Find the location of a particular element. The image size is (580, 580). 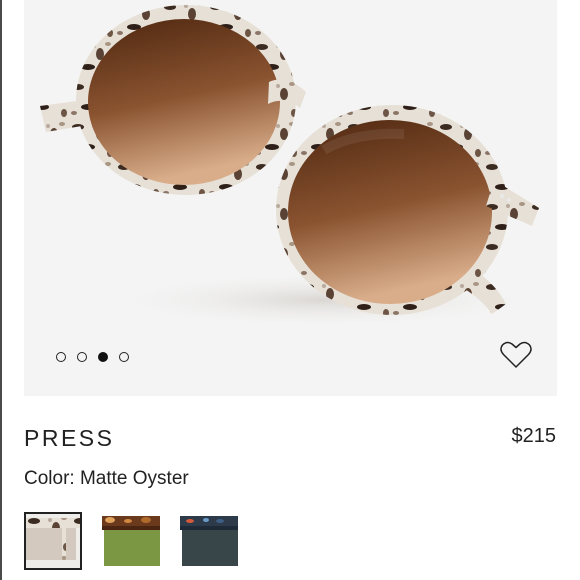

color-variant-swatches is located at coordinates (131, 541).